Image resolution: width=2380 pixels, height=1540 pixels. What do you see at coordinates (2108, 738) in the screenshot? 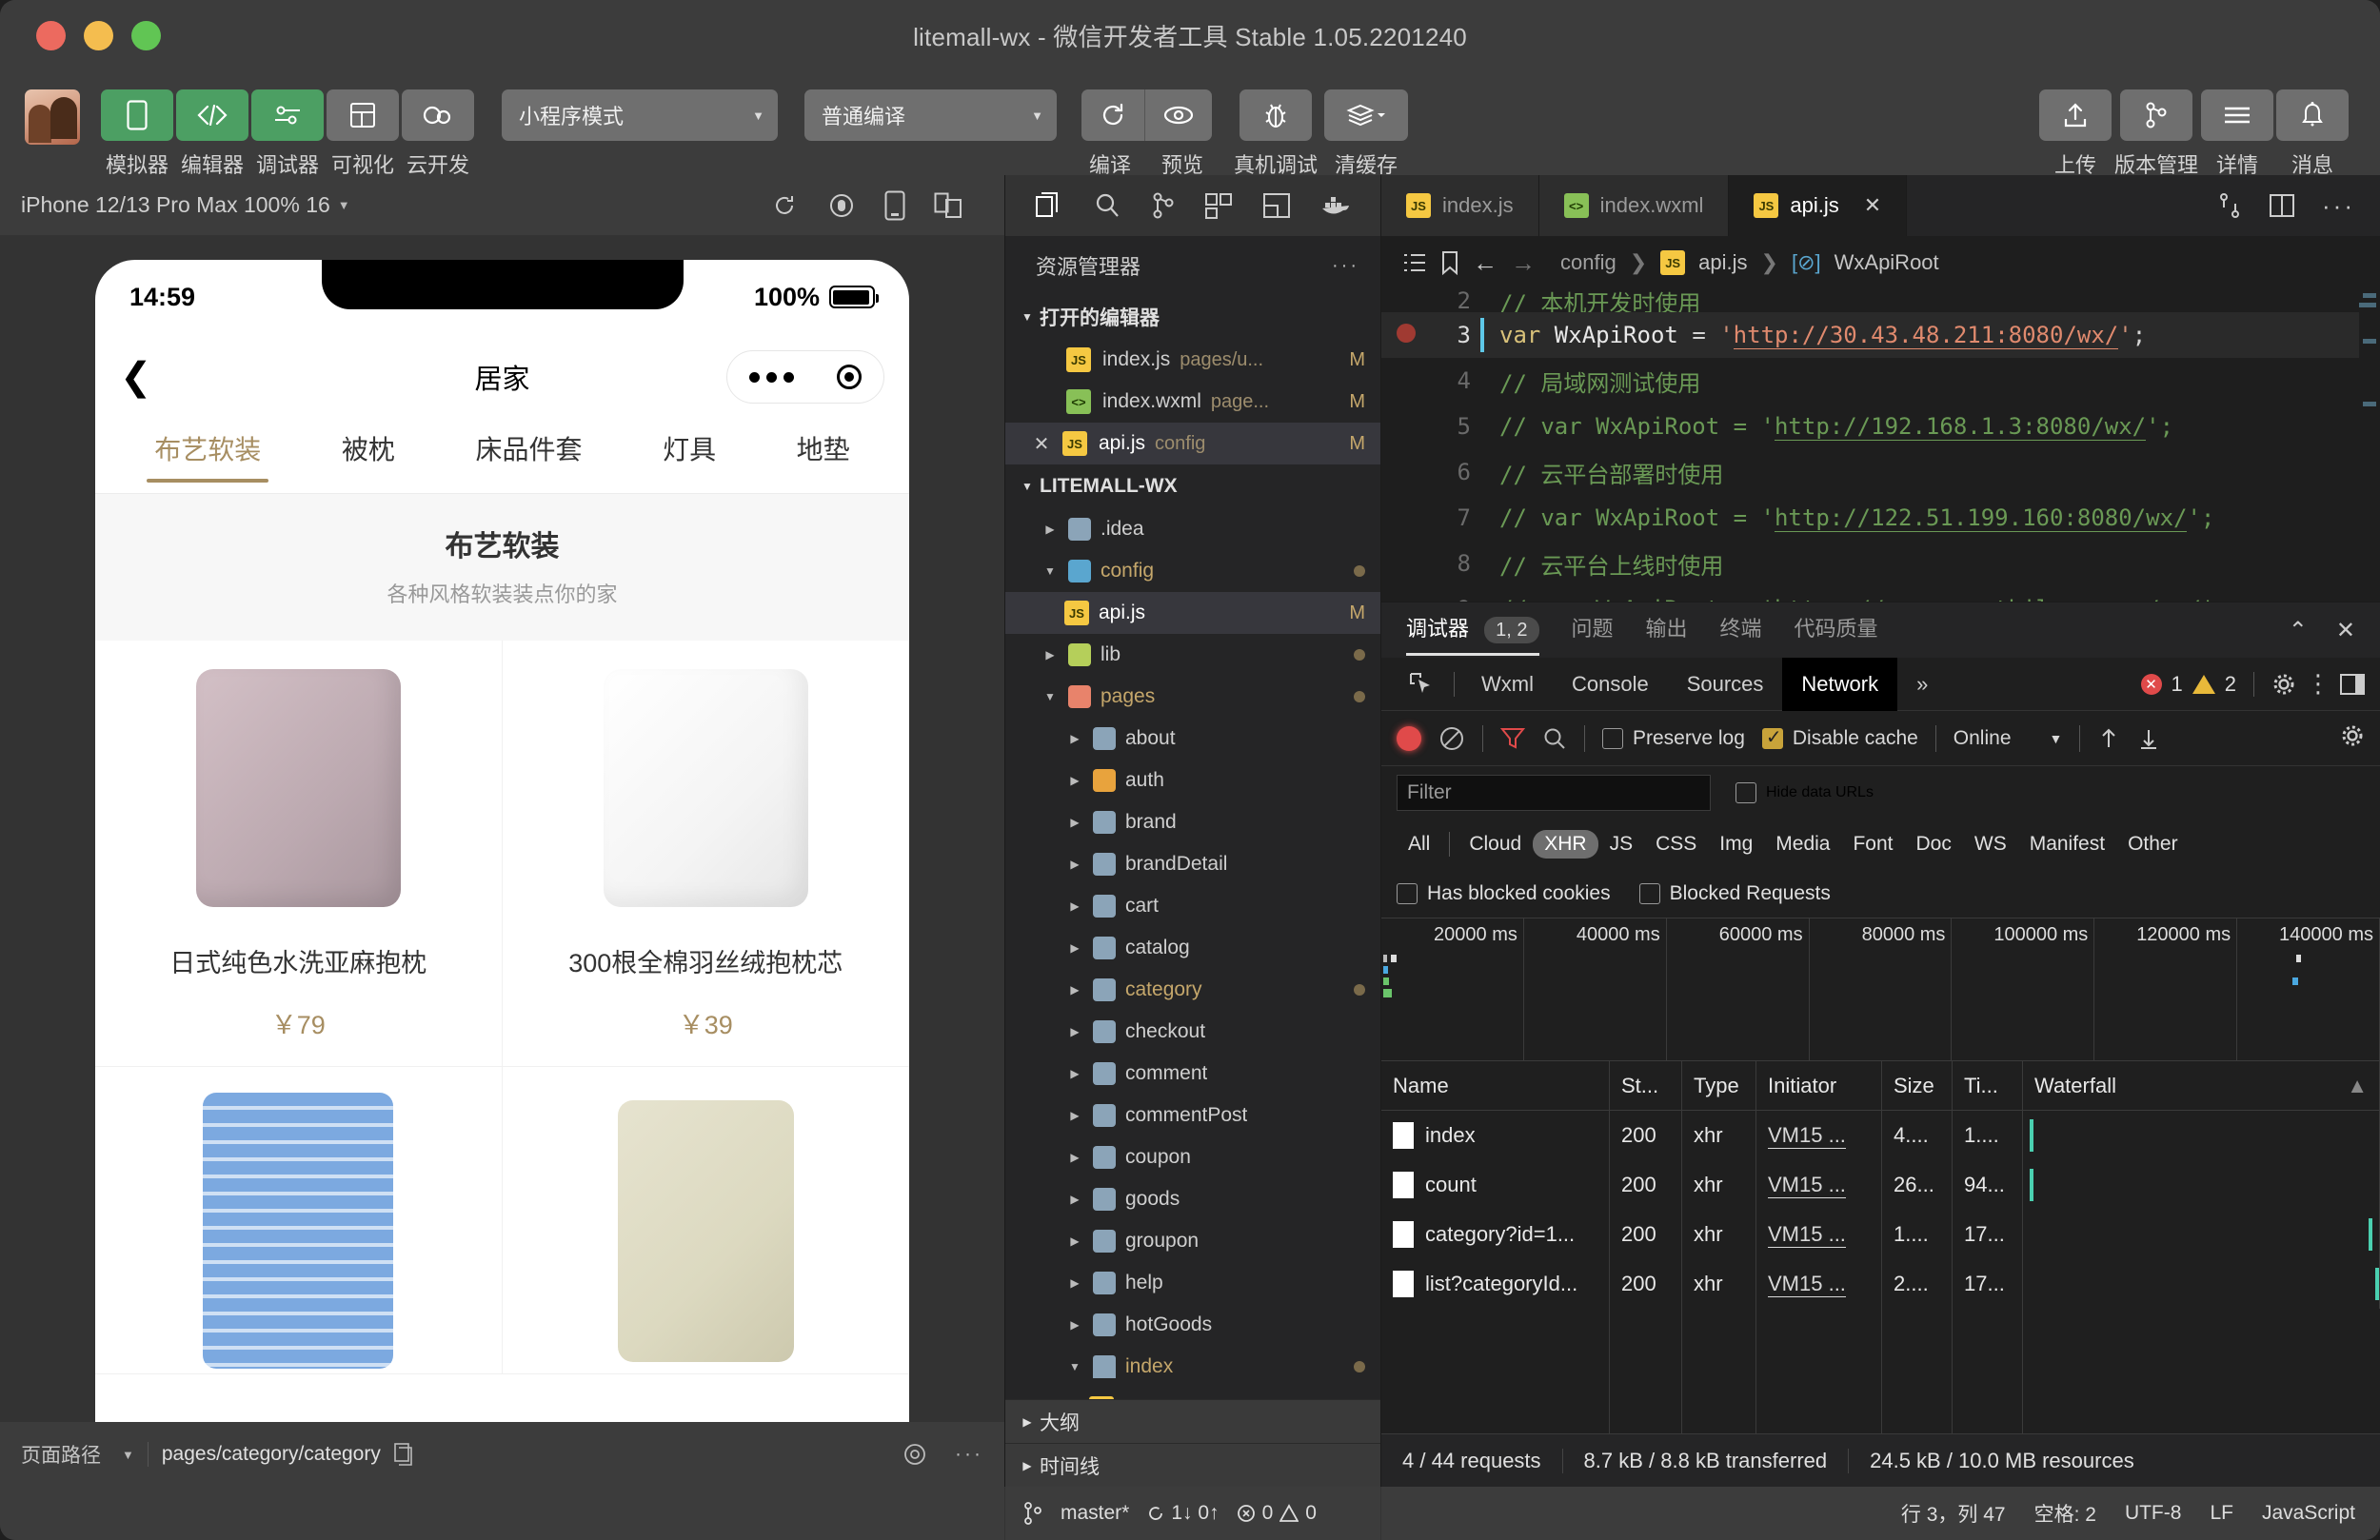
I see `import-har-icon` at bounding box center [2108, 738].